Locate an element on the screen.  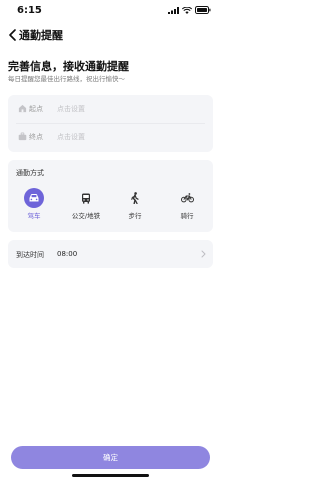
end-point-row: 终点 点击设置 is located at coordinates (110, 137).